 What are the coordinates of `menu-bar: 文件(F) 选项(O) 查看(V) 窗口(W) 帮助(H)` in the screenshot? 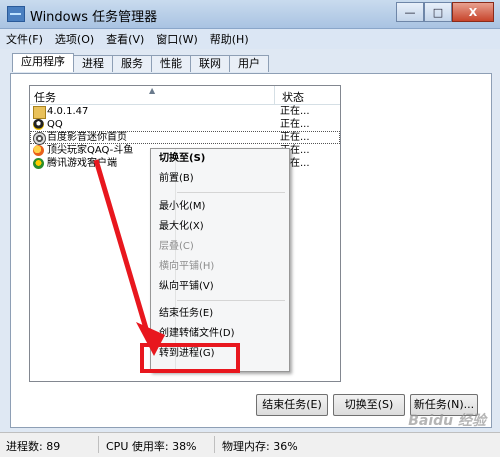 It's located at (250, 39).